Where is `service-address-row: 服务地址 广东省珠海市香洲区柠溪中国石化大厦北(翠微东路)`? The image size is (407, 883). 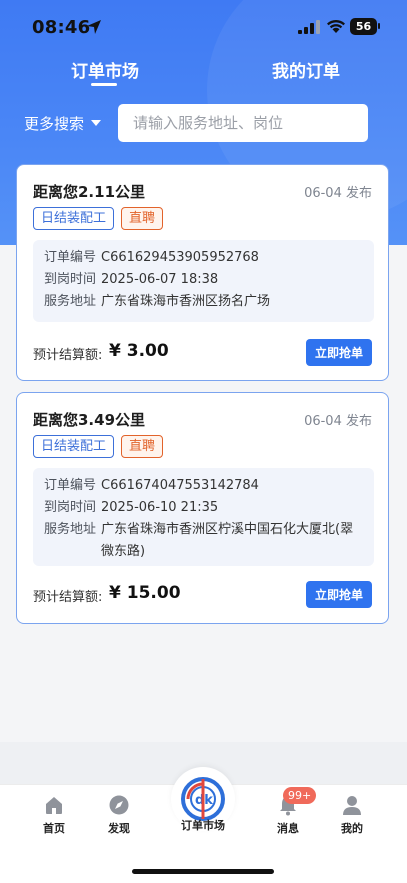
service-address-row: 服务地址 广东省珠海市香洲区柠溪中国石化大厦北(翠微东路) is located at coordinates (203, 541).